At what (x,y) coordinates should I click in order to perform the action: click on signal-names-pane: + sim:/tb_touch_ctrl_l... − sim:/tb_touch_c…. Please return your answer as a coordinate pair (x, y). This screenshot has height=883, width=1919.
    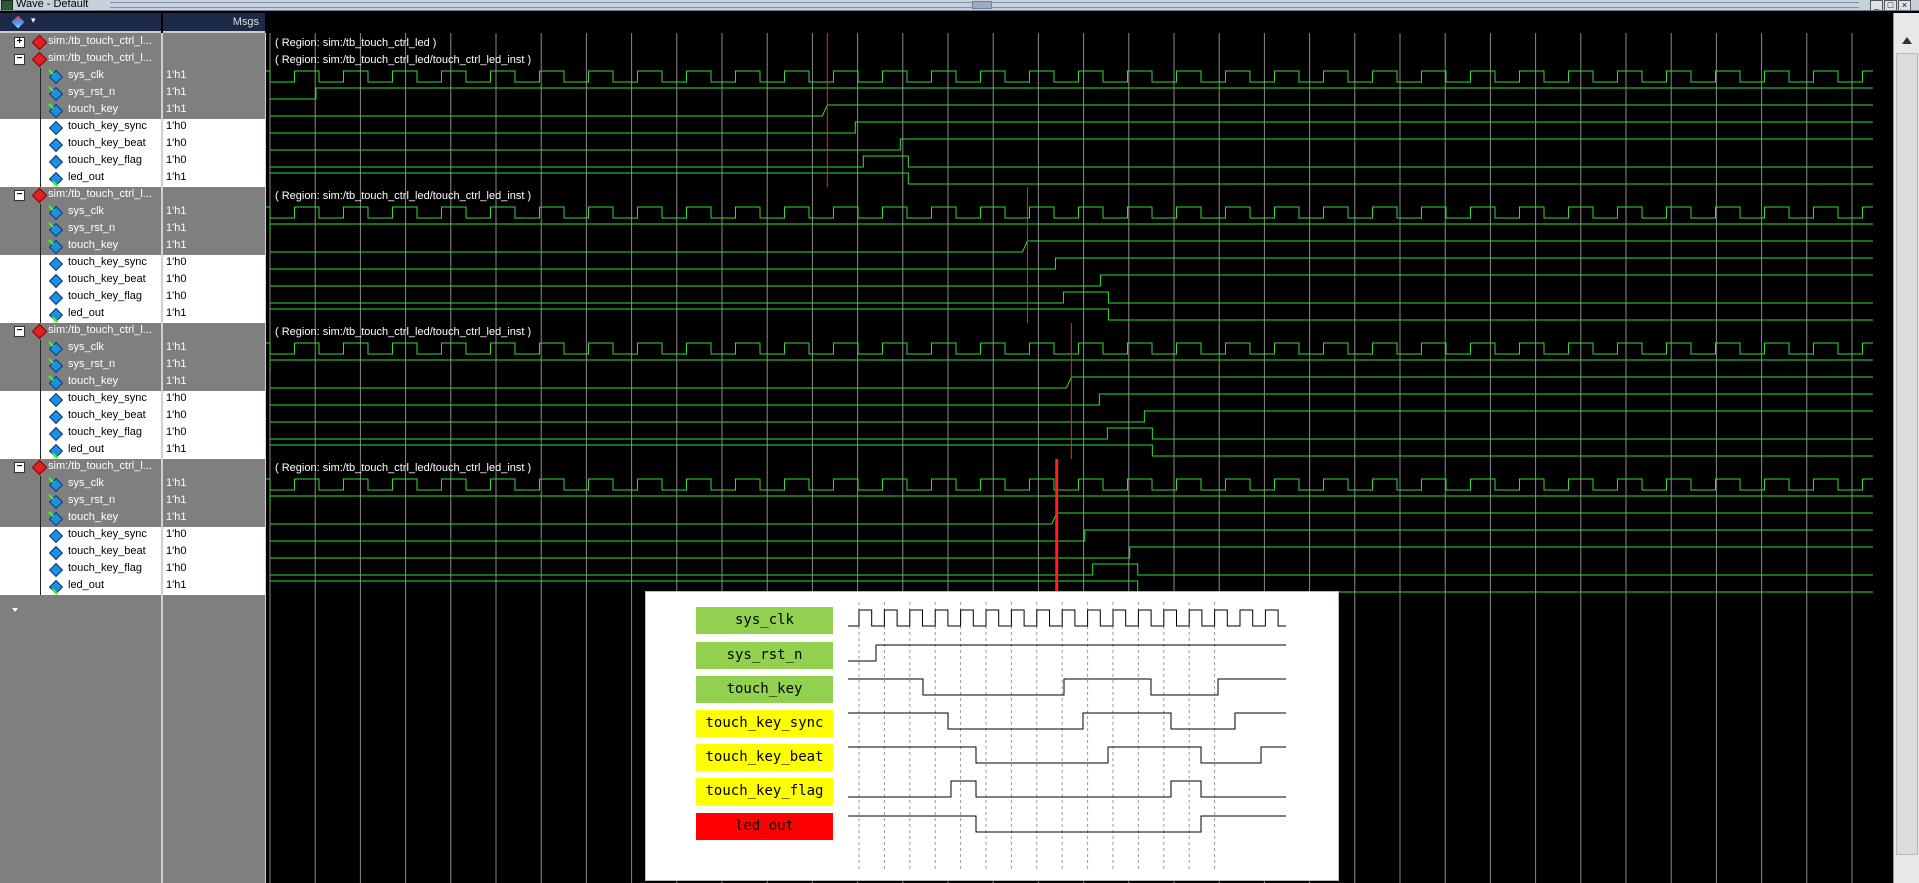
    Looking at the image, I should click on (81, 458).